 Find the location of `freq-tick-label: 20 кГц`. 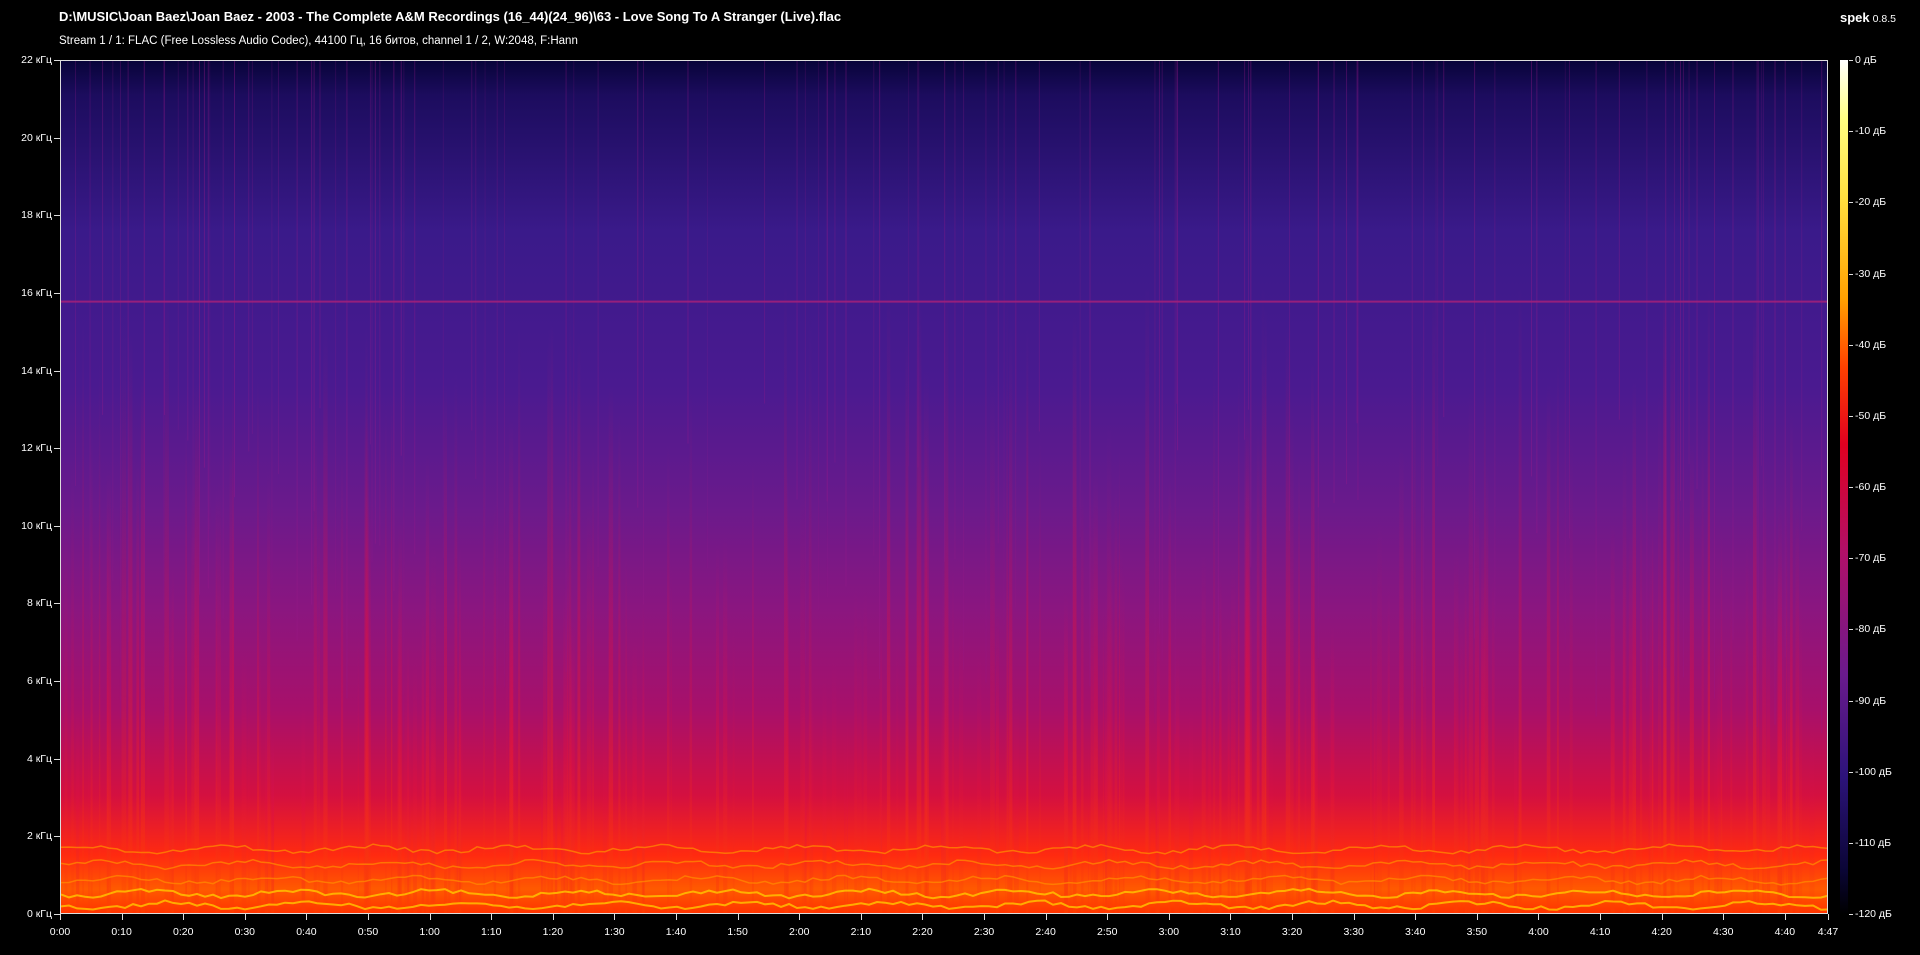

freq-tick-label: 20 кГц is located at coordinates (36, 137).